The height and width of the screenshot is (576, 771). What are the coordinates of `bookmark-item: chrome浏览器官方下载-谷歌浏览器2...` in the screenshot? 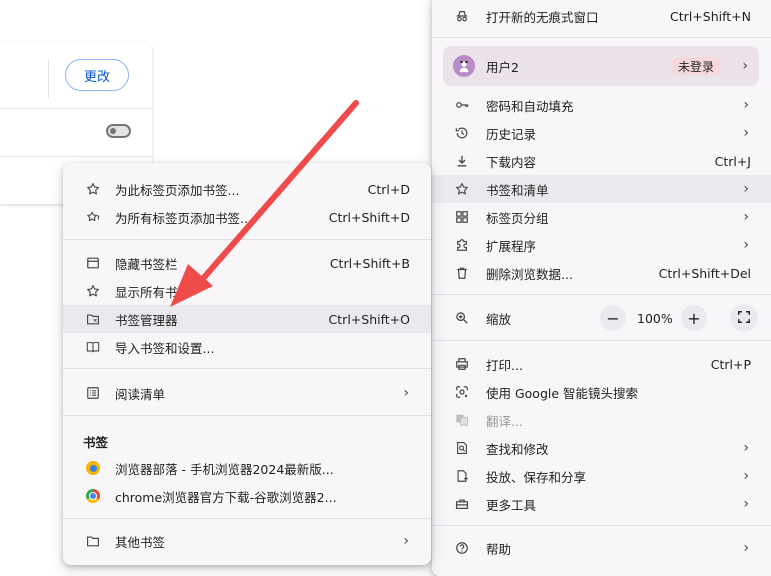 It's located at (247, 496).